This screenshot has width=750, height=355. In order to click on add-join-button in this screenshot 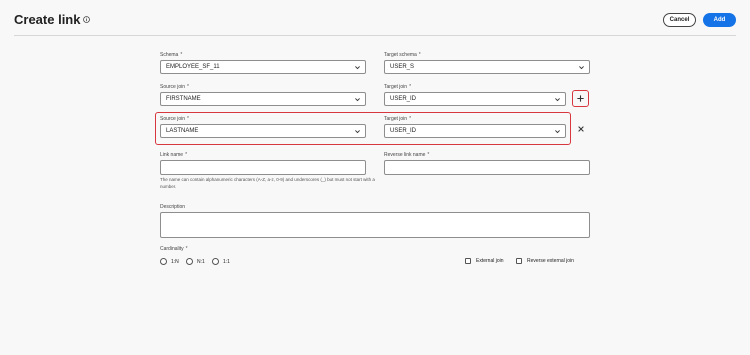, I will do `click(580, 98)`.